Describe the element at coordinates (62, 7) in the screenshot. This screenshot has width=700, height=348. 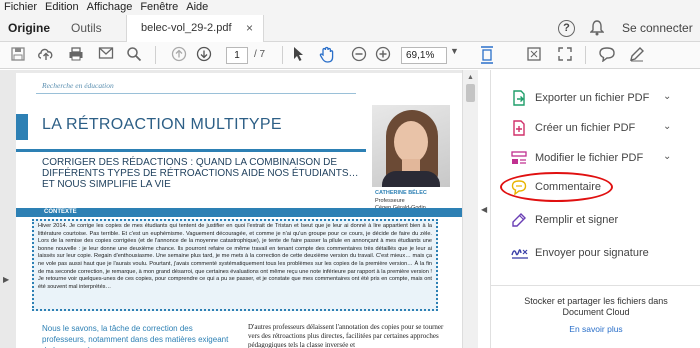
I see `menu-edit: Edition` at that location.